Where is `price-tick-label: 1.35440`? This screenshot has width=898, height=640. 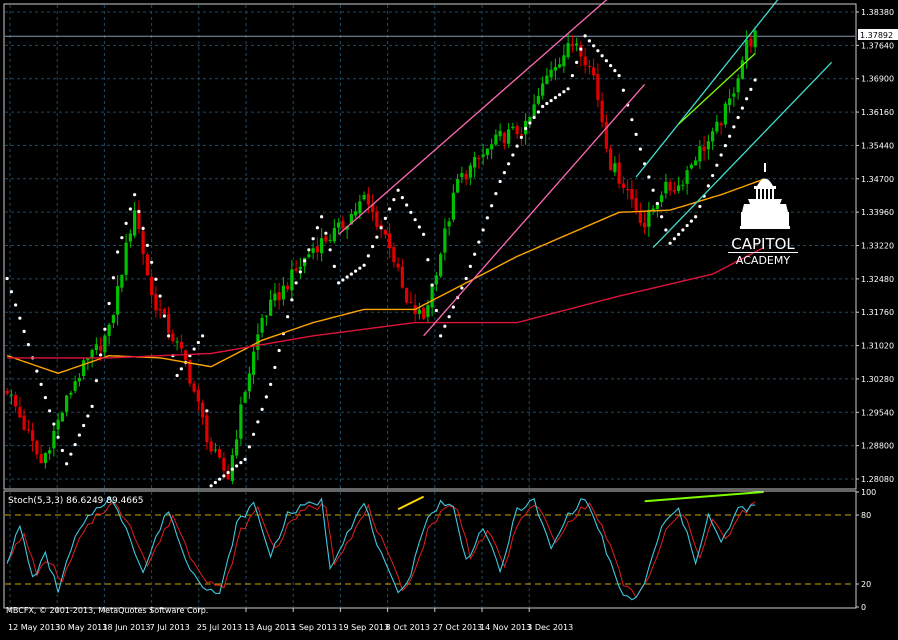 price-tick-label: 1.35440 is located at coordinates (877, 145).